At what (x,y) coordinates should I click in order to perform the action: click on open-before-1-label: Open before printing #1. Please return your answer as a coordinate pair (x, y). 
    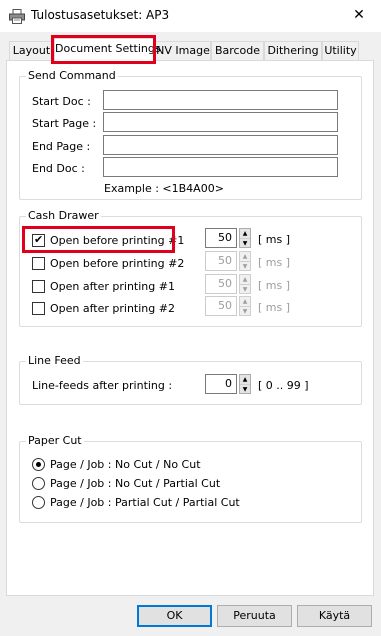
    Looking at the image, I should click on (117, 240).